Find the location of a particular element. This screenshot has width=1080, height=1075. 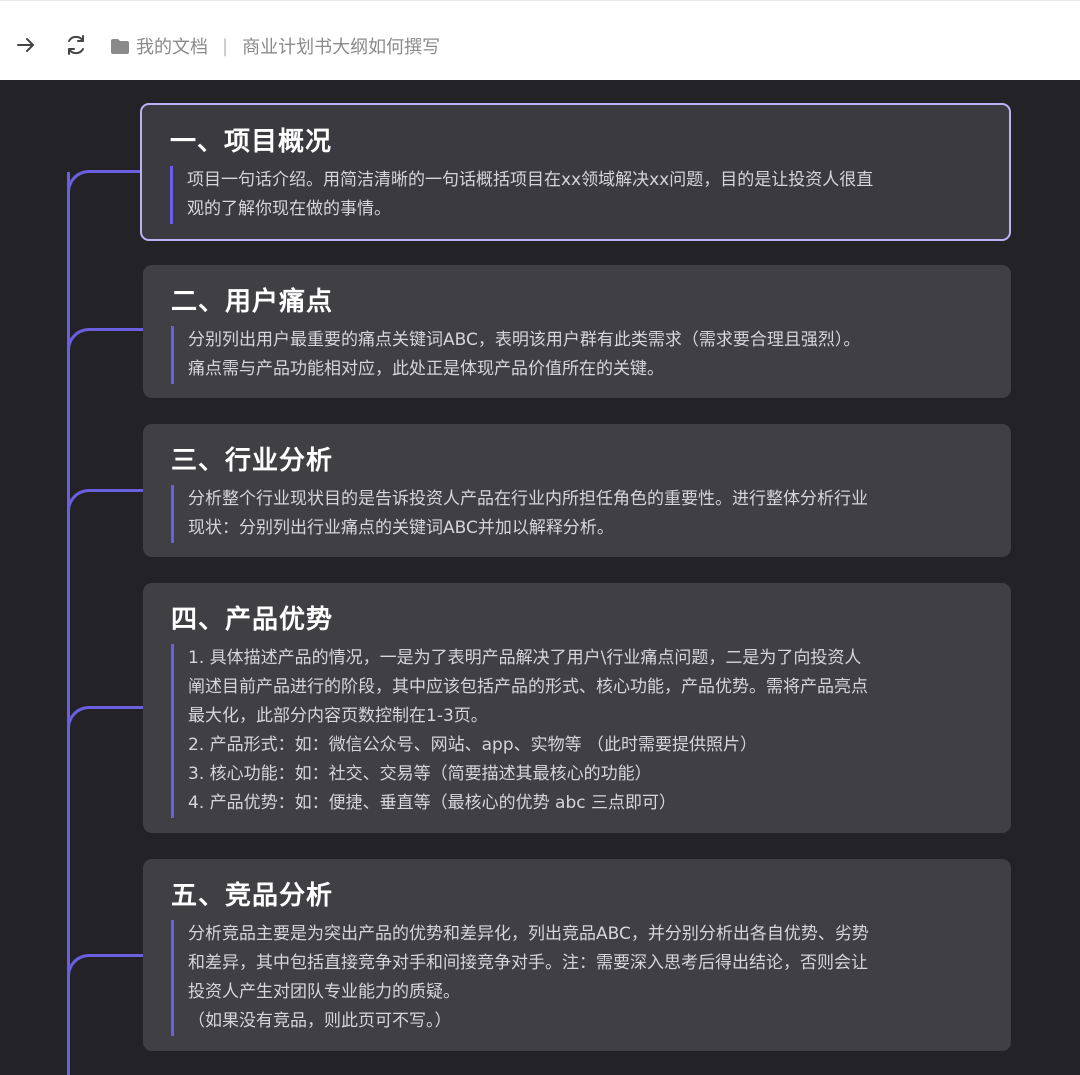

node-text-line: 观的了解你现在做的事情。 is located at coordinates (289, 209).